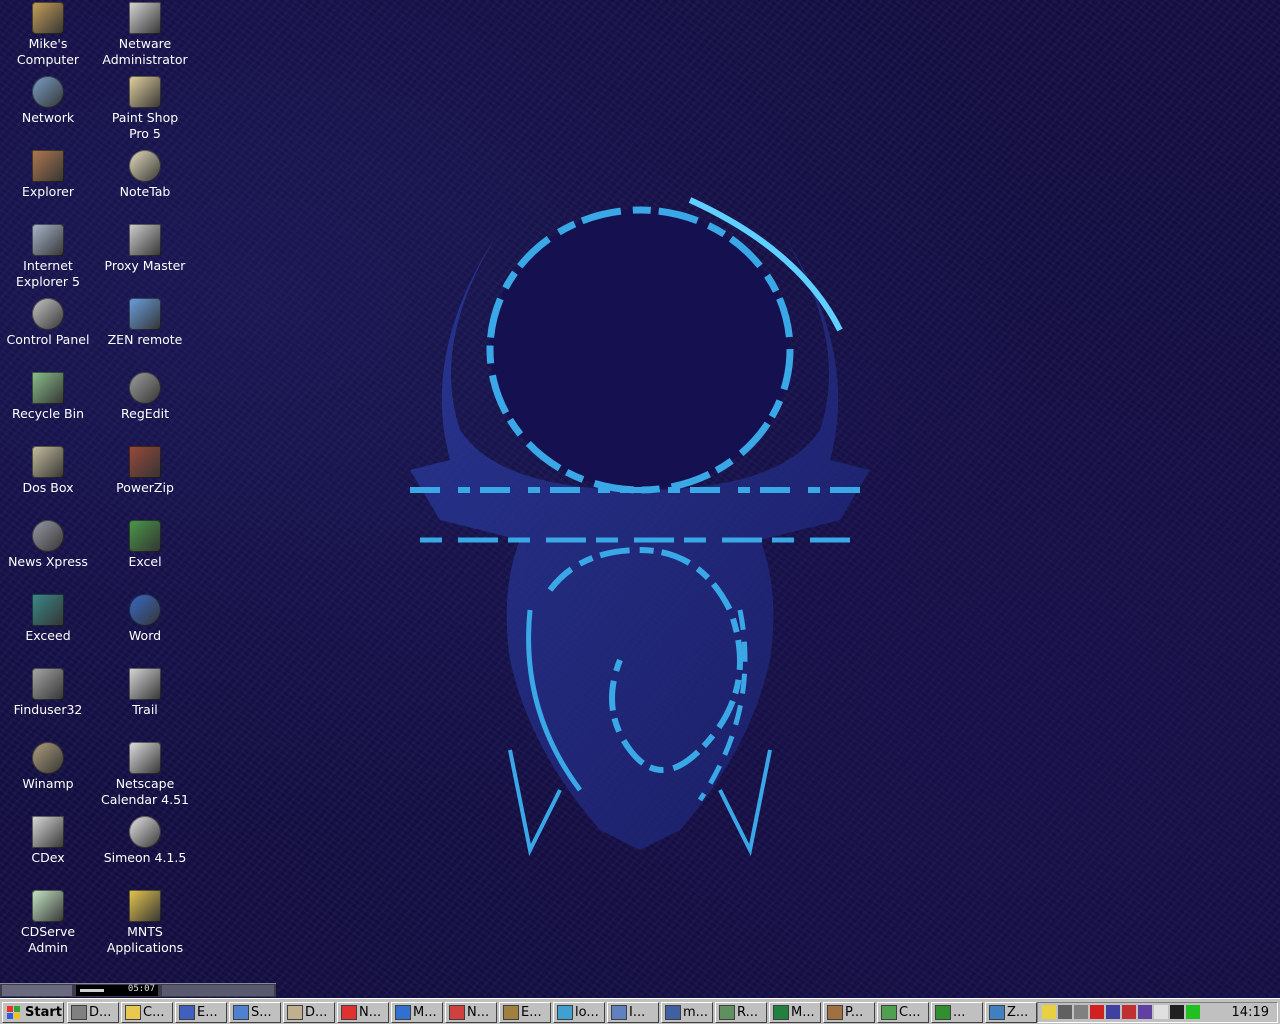 This screenshot has height=1024, width=1280. I want to click on desktop-icon: Netware Administrator, so click(145, 35).